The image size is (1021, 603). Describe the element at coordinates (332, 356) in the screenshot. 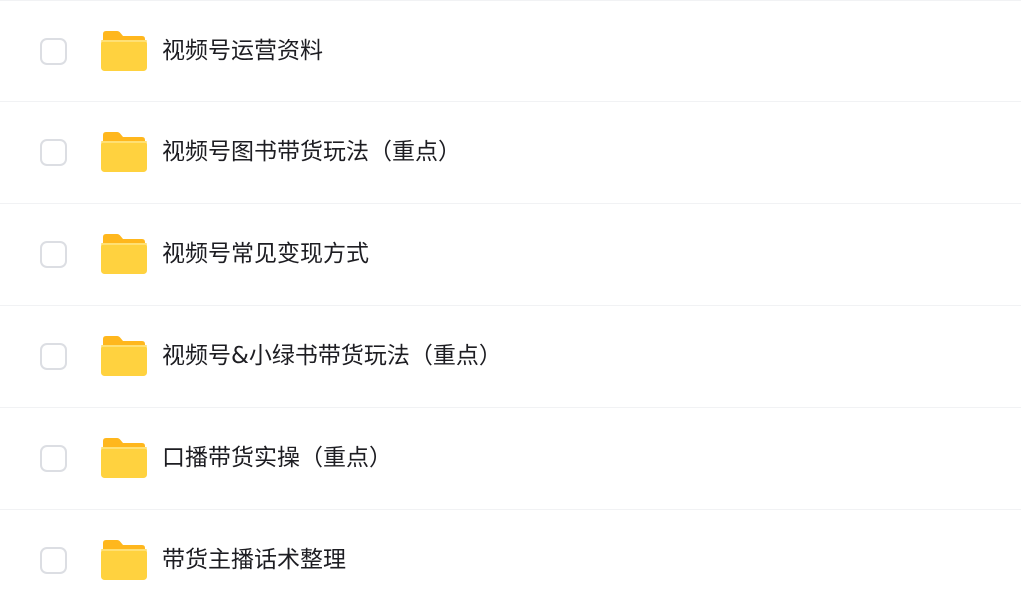

I see `file-name: 视频号&小绿书带货玩法（重点）` at that location.